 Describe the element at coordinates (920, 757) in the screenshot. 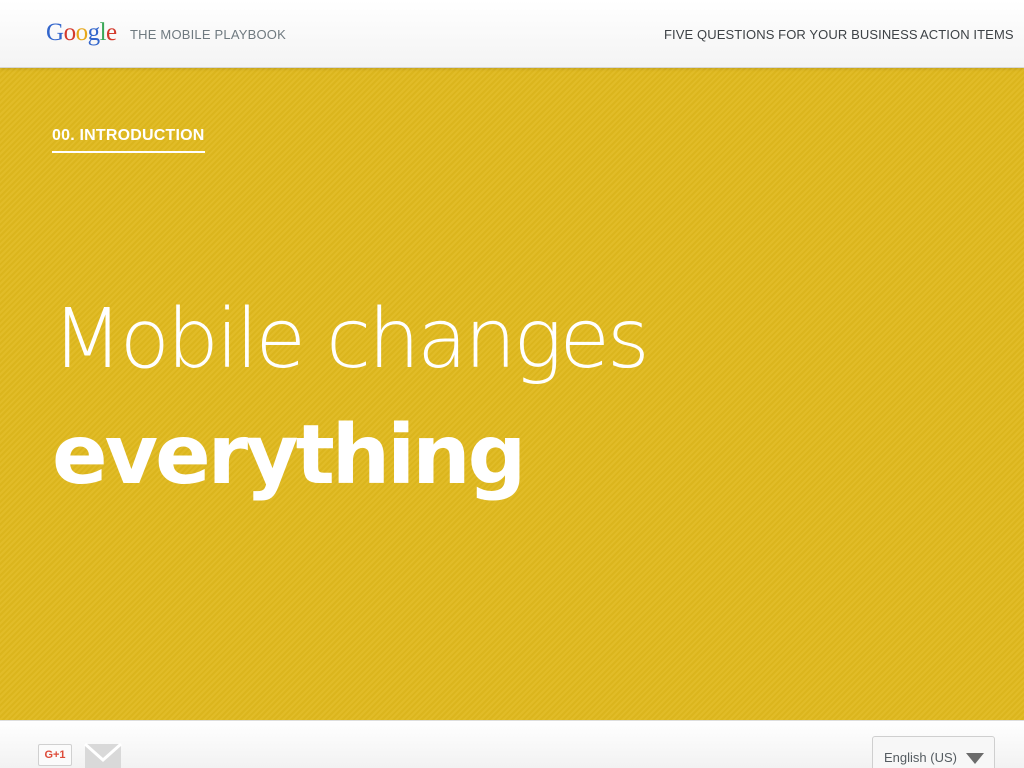

I see `language-select-value: English (US)` at that location.